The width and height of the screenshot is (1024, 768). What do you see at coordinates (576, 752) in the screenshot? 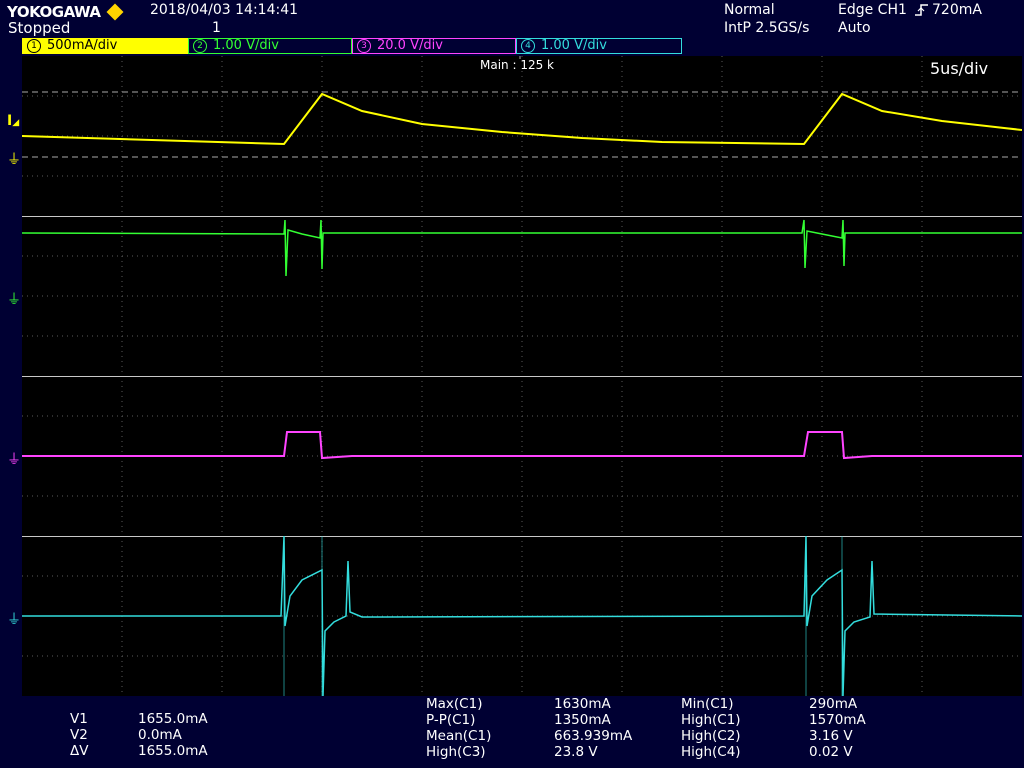
I see `meas-value: 23.8 V` at bounding box center [576, 752].